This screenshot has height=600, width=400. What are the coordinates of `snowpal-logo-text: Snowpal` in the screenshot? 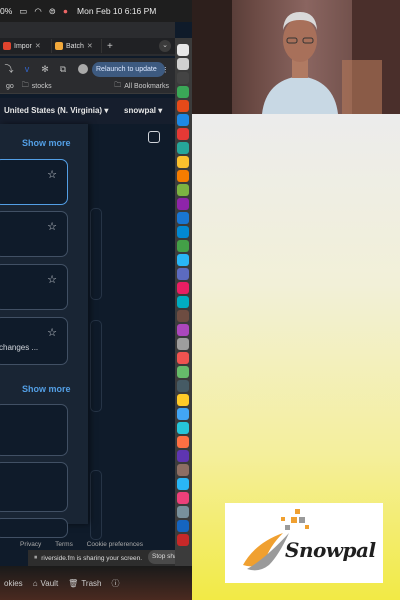 It's located at (330, 550).